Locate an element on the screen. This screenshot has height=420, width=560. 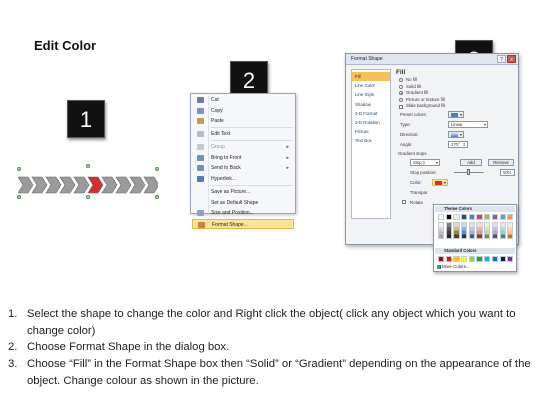
stop-position-input: 50% is located at coordinates (507, 172).